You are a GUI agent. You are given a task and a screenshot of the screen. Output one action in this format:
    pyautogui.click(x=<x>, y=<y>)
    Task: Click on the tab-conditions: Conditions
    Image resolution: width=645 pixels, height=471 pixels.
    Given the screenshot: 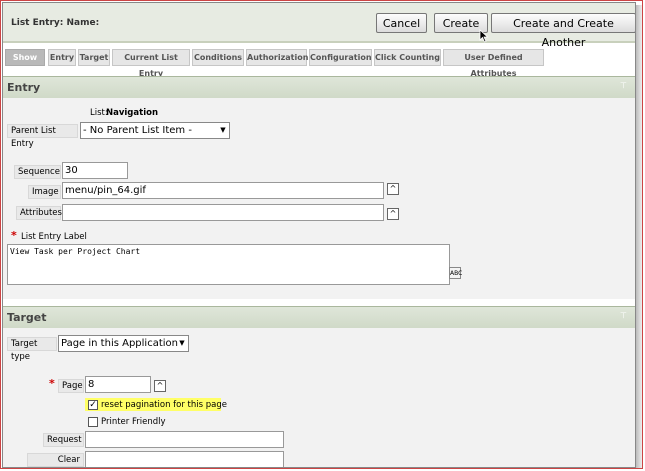 What is the action you would take?
    pyautogui.click(x=218, y=57)
    